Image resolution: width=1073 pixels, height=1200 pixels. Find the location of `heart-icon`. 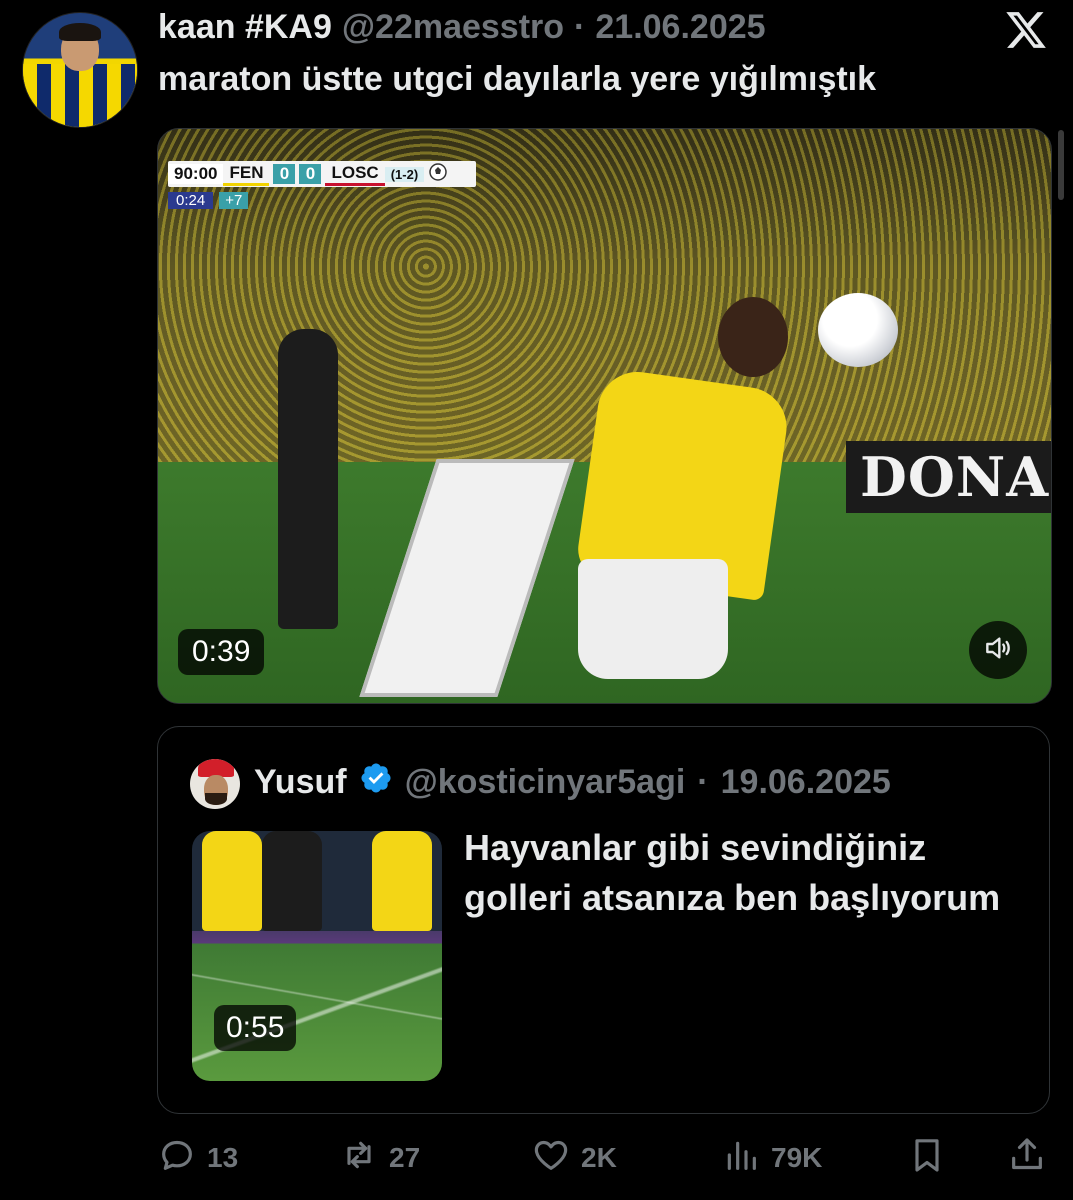

heart-icon is located at coordinates (551, 1158).